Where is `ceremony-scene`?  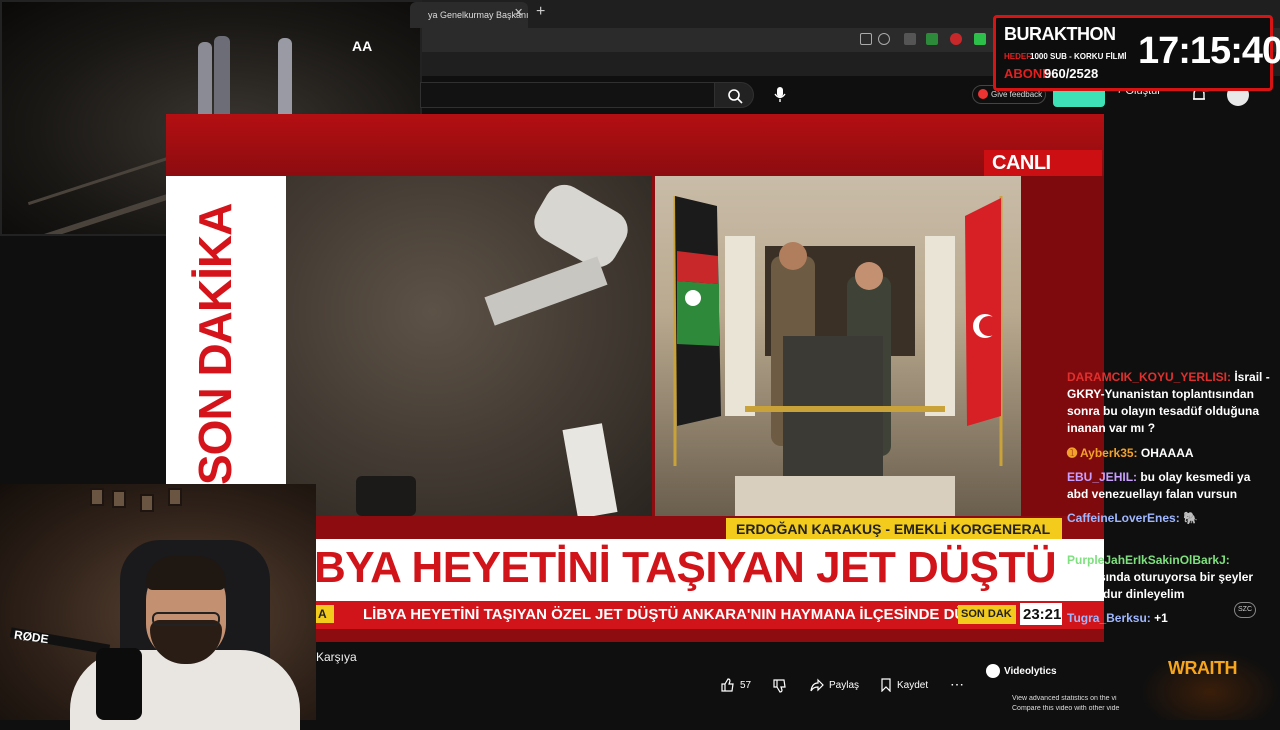
ceremony-scene is located at coordinates (838, 356).